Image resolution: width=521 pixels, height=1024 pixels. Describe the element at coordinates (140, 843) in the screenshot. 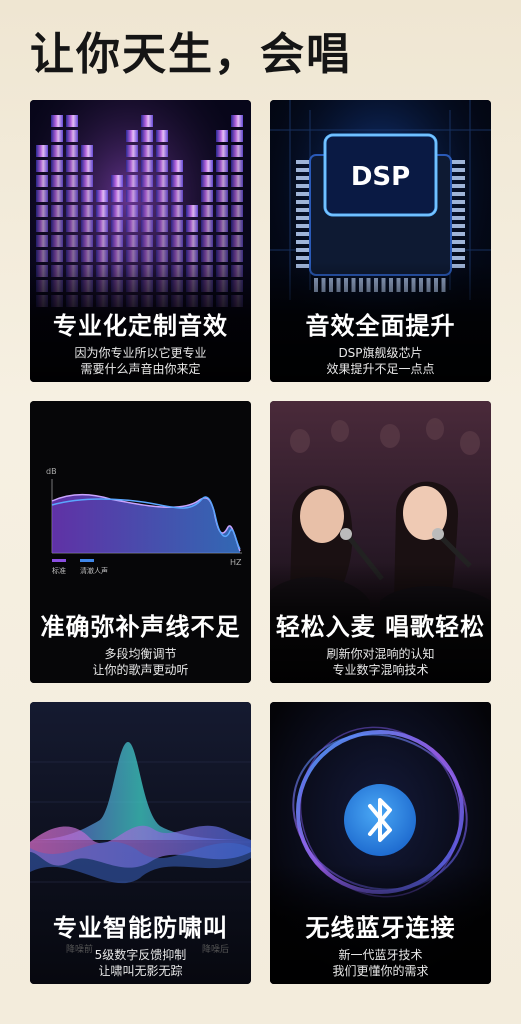

I see `card-anti-howl: 降噪前 降噪后 专业智能防啸叫 5级数字反馈抑制 让啸叫无影无踪` at that location.